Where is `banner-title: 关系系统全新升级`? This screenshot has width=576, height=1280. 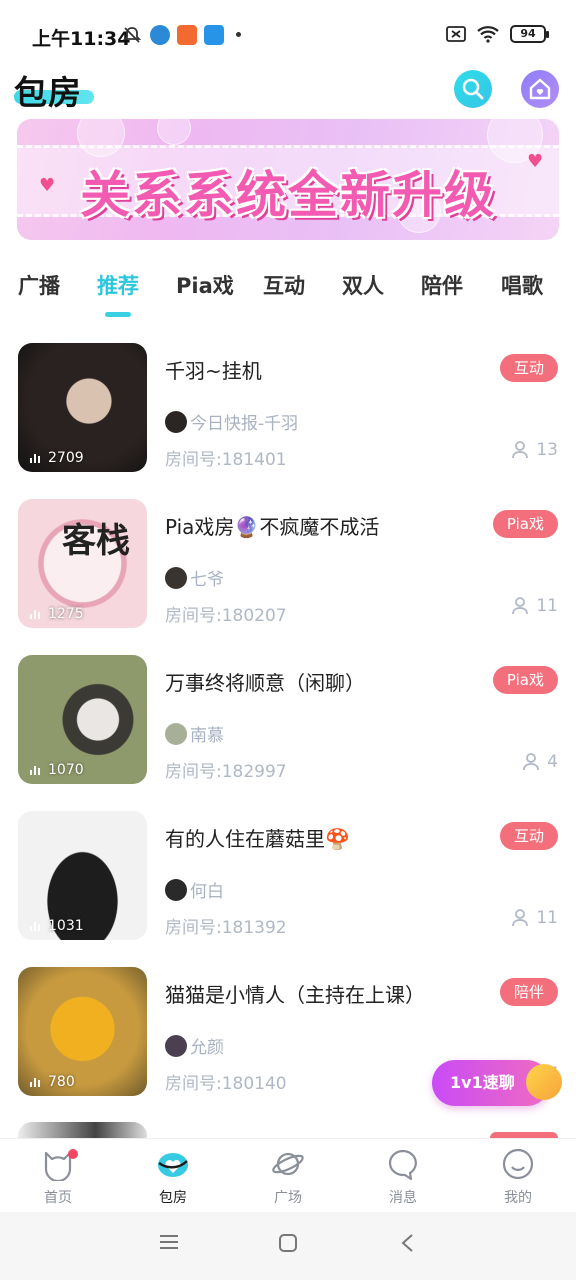 banner-title: 关系系统全新升级 is located at coordinates (288, 195).